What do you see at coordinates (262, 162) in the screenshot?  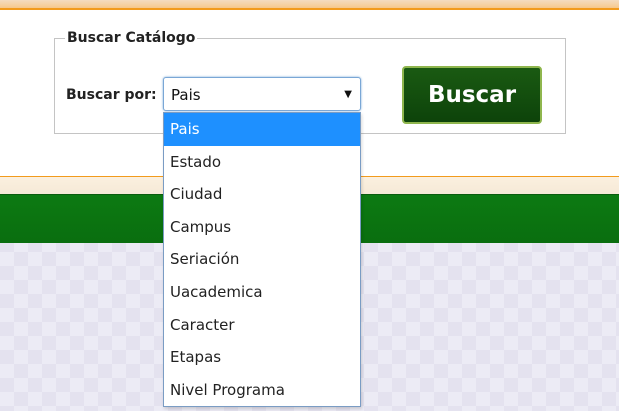 I see `dropdown-option-estado: Estado` at bounding box center [262, 162].